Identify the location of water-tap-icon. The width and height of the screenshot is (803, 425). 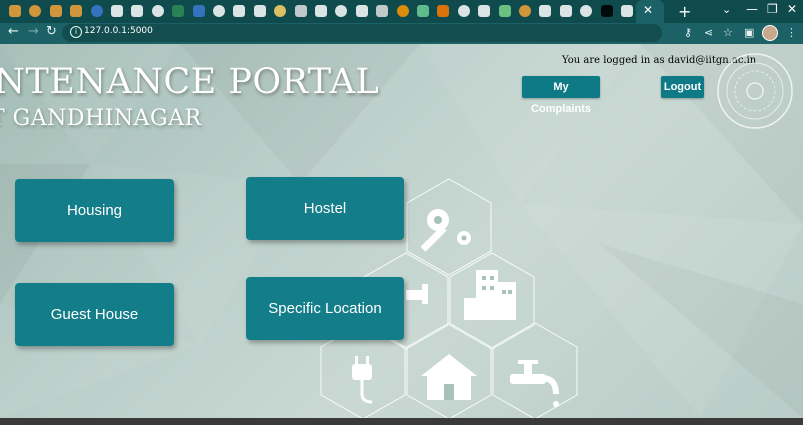
(534, 383).